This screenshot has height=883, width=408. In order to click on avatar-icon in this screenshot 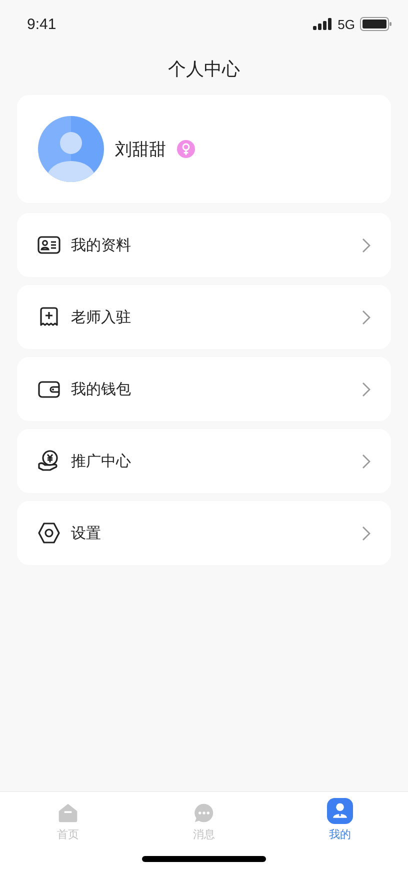, I will do `click(71, 149)`.